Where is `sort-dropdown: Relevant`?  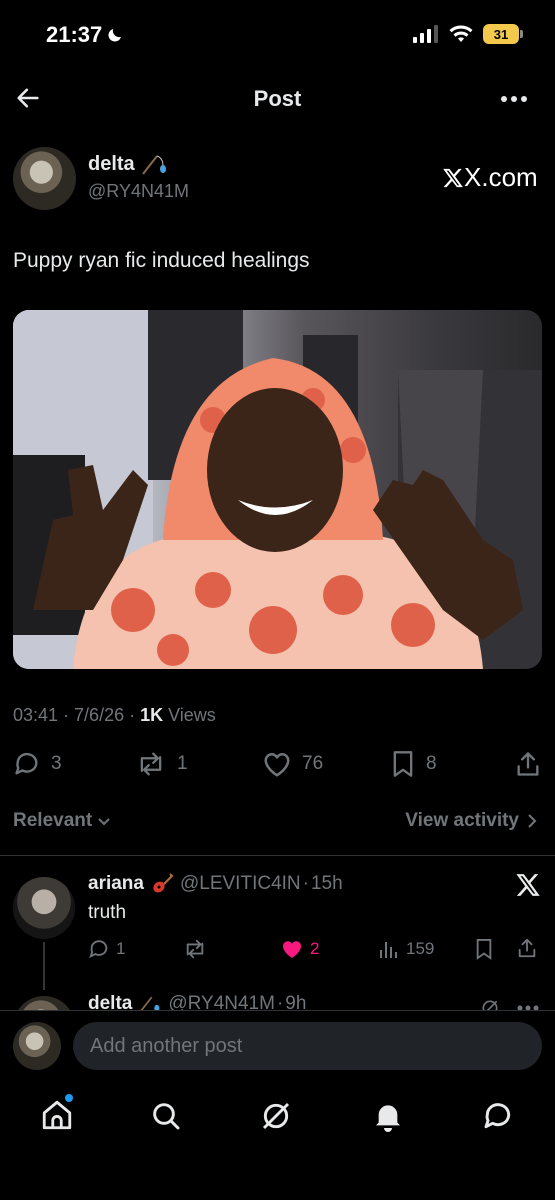 sort-dropdown: Relevant is located at coordinates (62, 821).